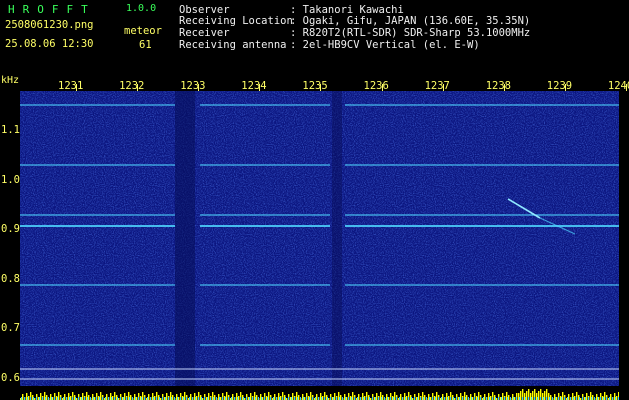  I want to click on level-bar, so click(319, 393).